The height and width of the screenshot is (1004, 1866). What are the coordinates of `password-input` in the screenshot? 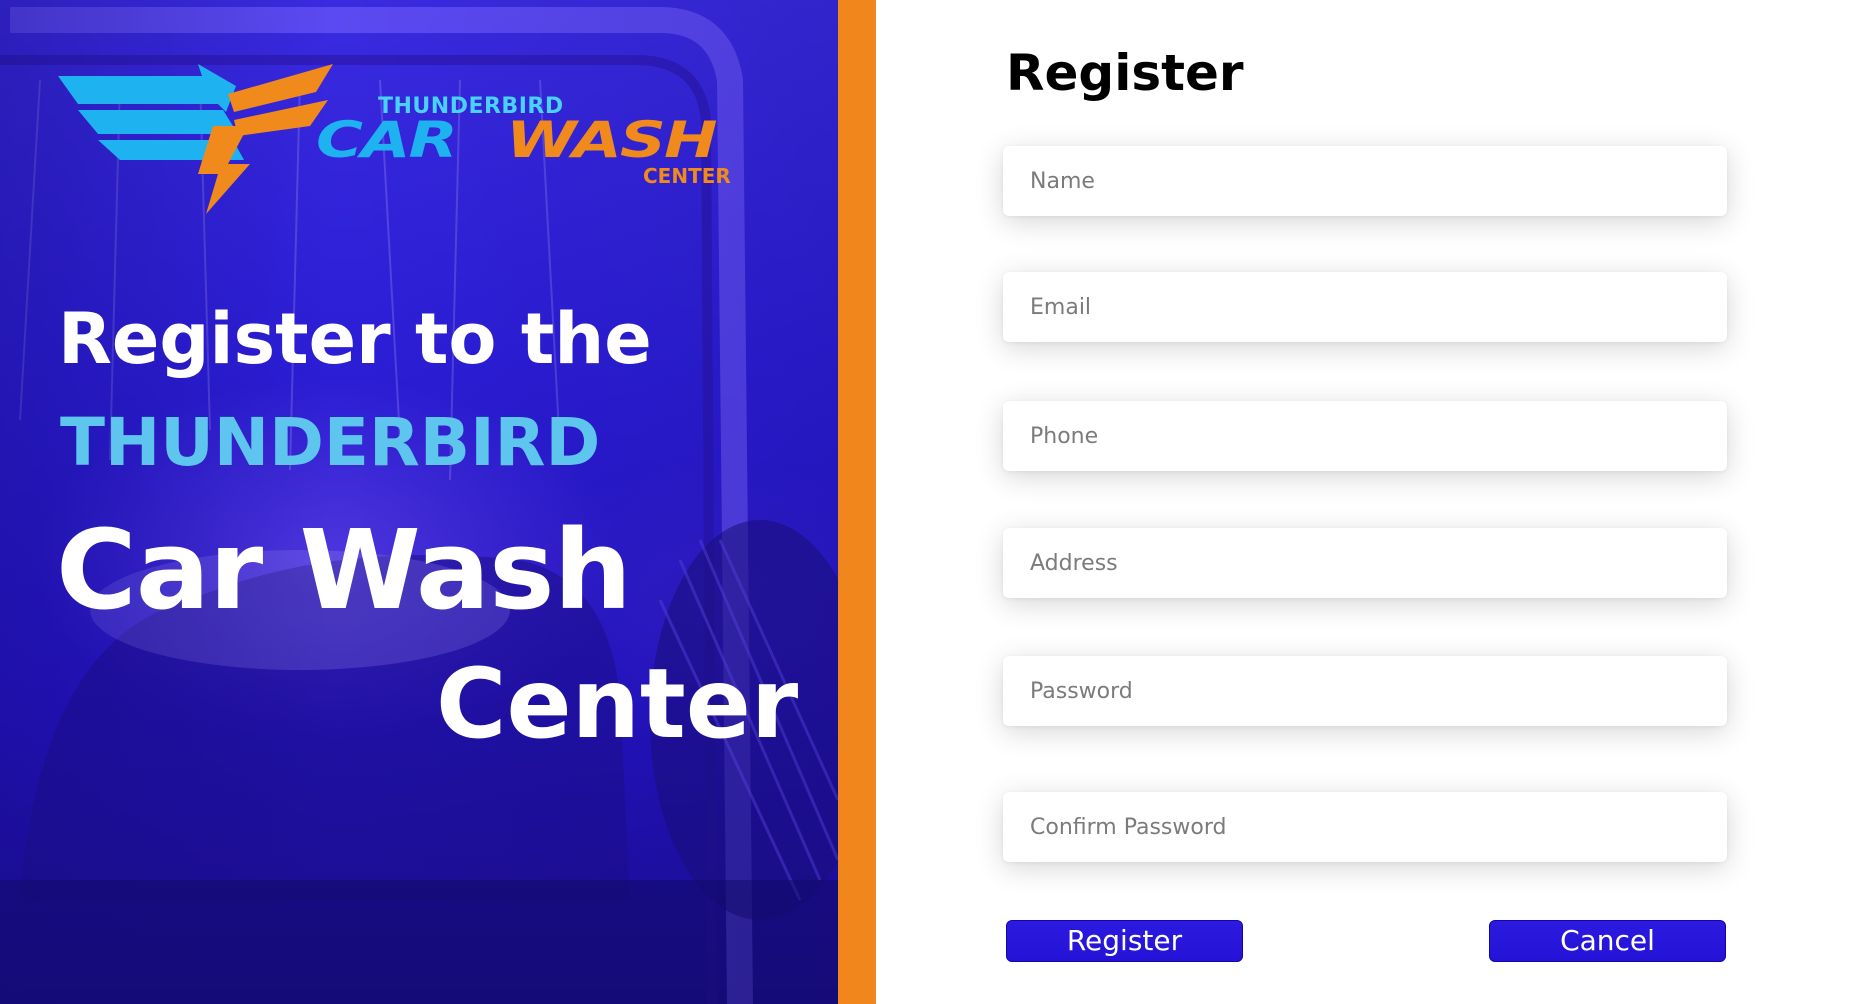 It's located at (1365, 691).